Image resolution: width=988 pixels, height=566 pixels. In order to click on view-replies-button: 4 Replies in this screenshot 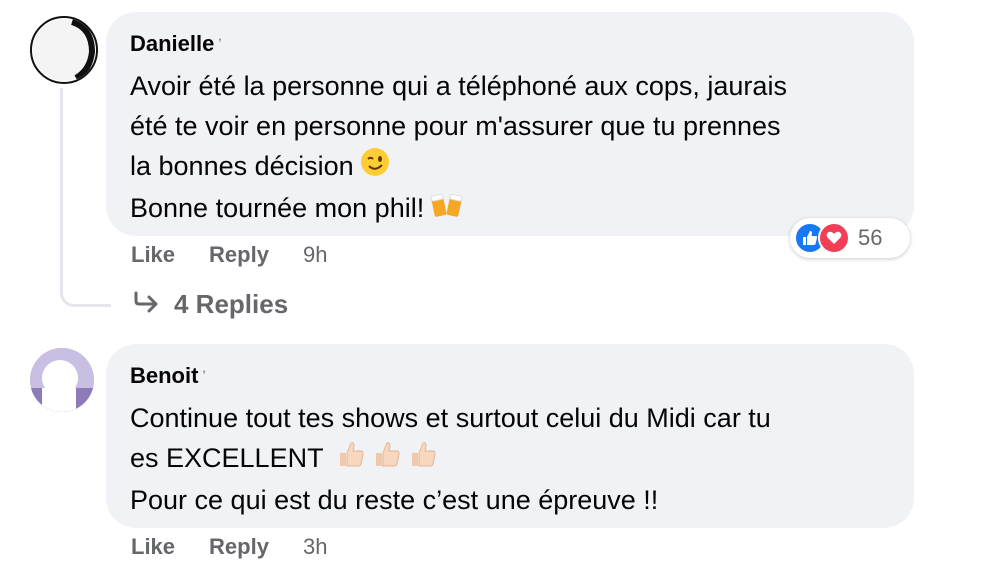, I will do `click(210, 304)`.